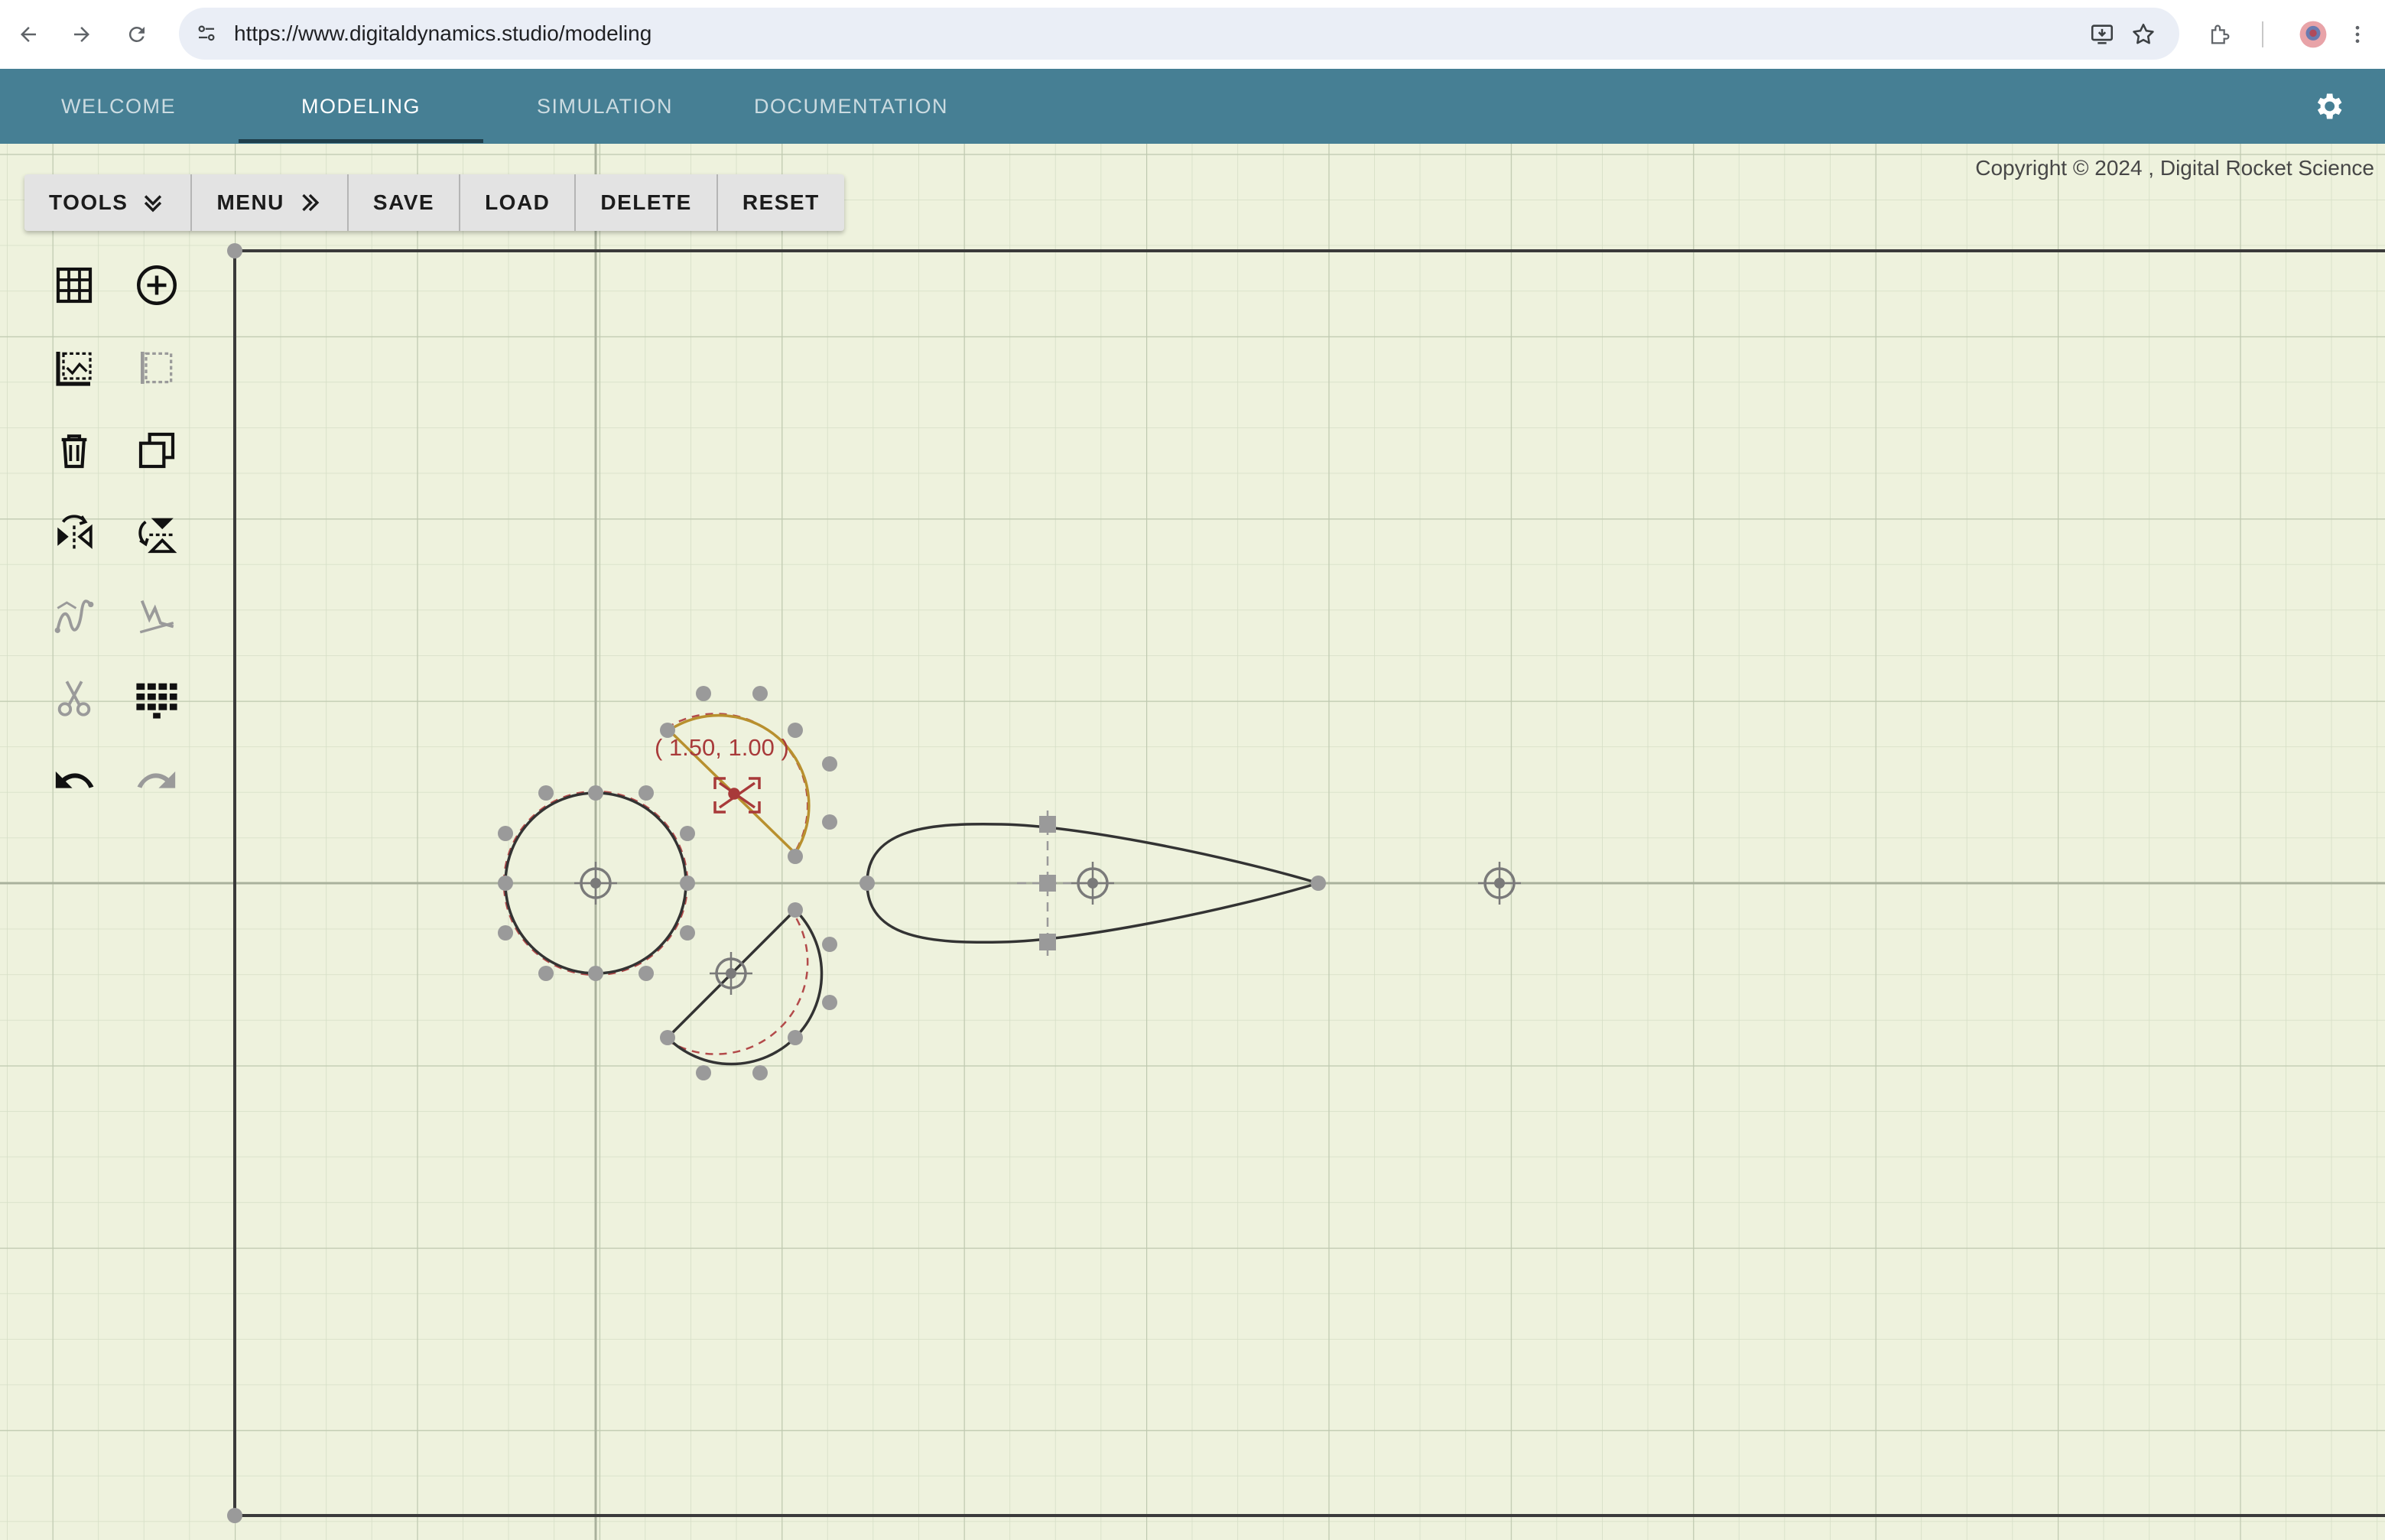 This screenshot has height=1540, width=2385. Describe the element at coordinates (2357, 34) in the screenshot. I see `more-vert-icon` at that location.